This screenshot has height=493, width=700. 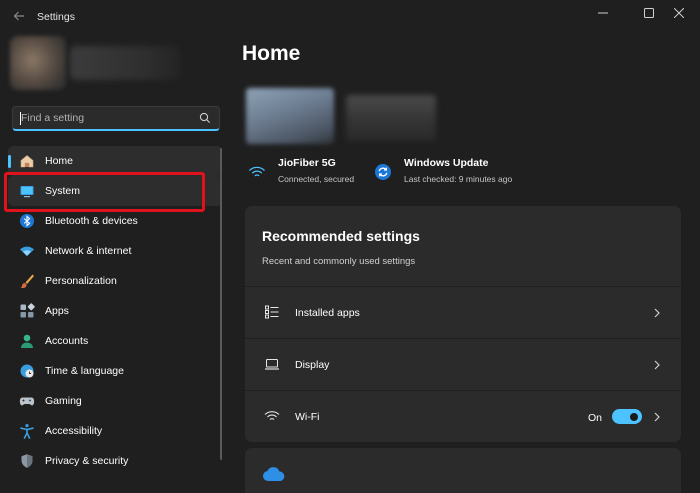 I want to click on display-label: Display, so click(x=312, y=365).